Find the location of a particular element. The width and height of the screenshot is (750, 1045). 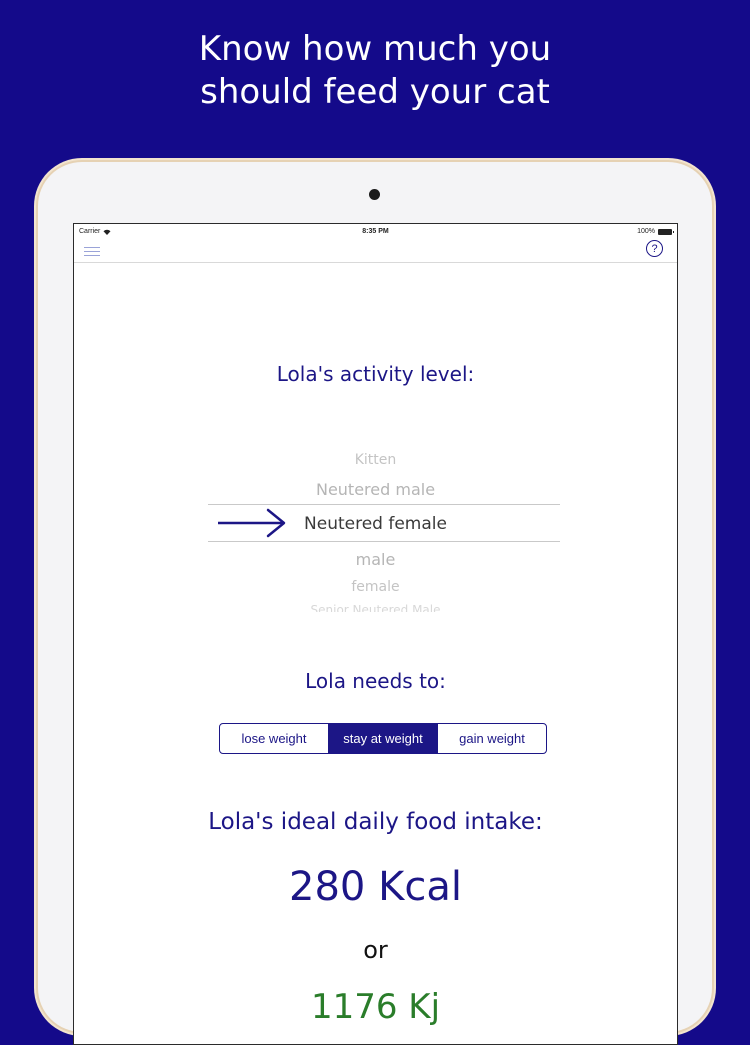

headline-line-2: should feed your cat is located at coordinates (375, 92).